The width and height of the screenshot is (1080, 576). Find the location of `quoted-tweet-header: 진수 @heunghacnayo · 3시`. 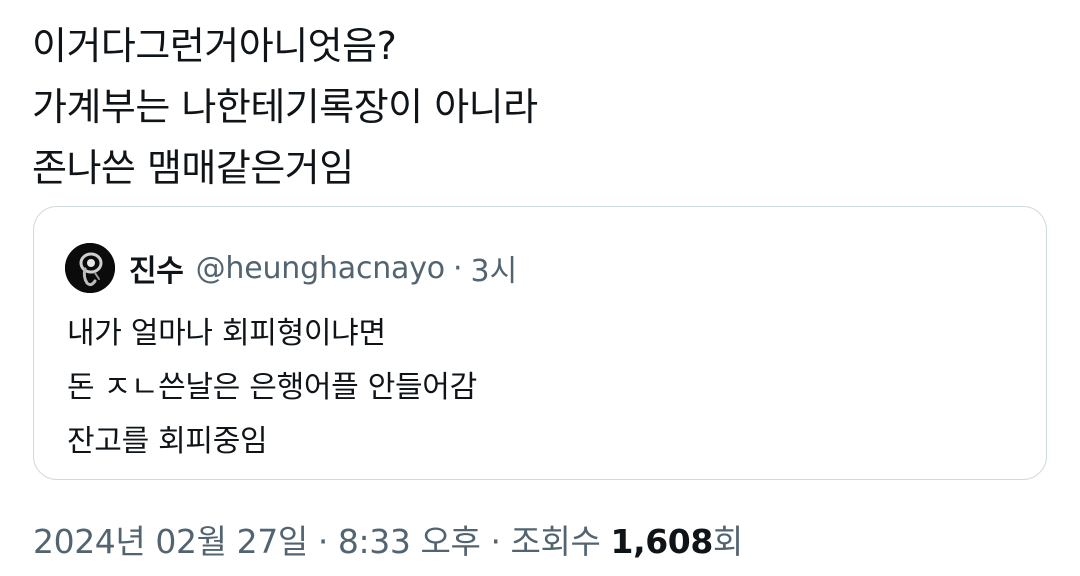

quoted-tweet-header: 진수 @heunghacnayo · 3시 is located at coordinates (291, 268).